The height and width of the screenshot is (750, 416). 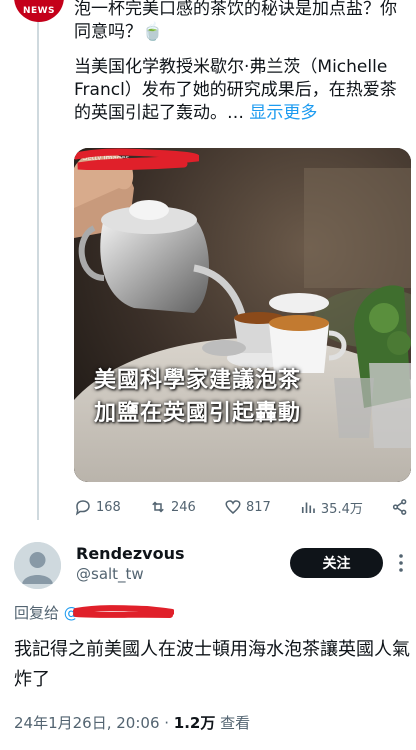 I want to click on avatar-label: NEWS, so click(x=39, y=11).